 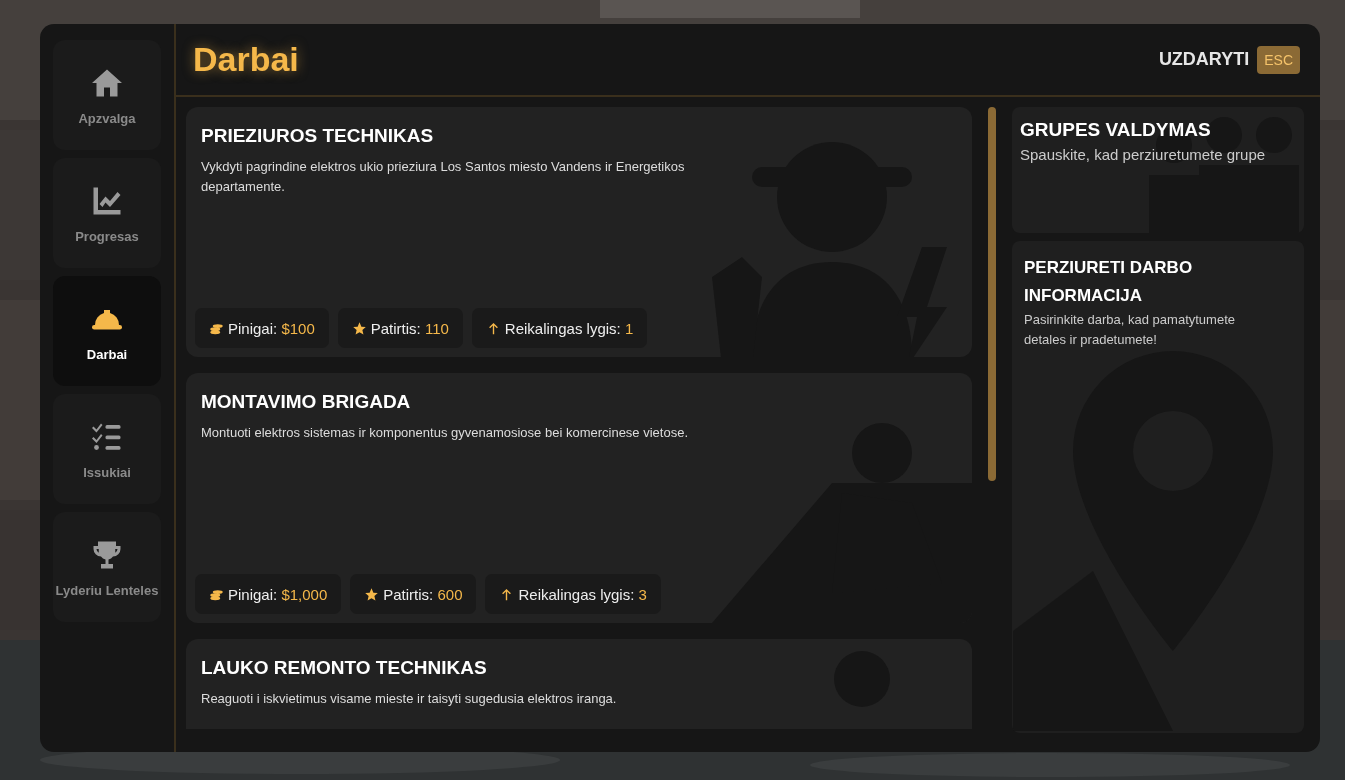 I want to click on nav-item: Lyderiu Lenteles, so click(x=107, y=567).